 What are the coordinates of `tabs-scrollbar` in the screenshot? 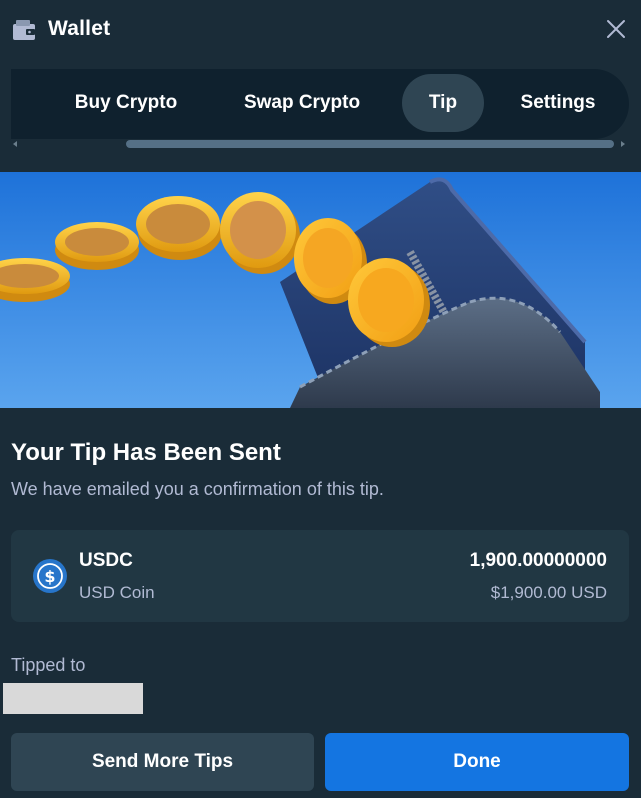 It's located at (320, 145).